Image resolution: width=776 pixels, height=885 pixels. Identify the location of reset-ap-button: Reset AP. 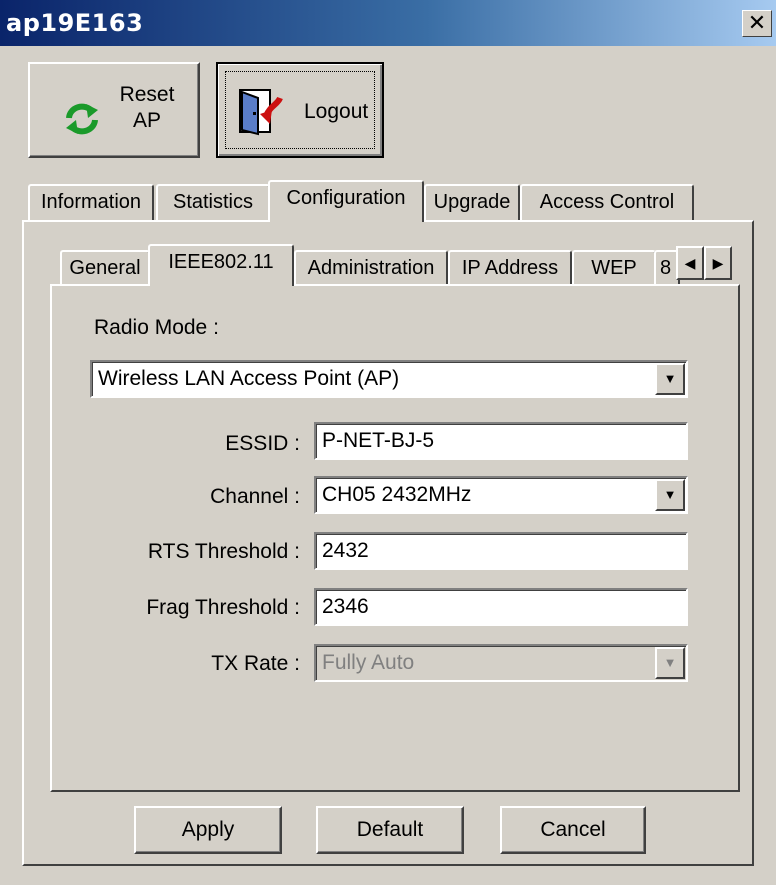
(114, 110).